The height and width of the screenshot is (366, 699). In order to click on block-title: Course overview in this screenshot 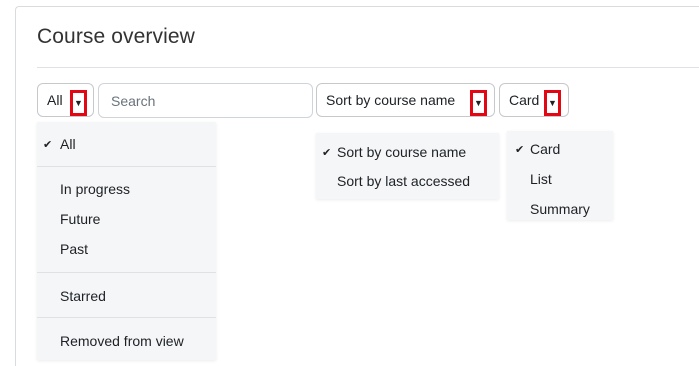, I will do `click(116, 36)`.